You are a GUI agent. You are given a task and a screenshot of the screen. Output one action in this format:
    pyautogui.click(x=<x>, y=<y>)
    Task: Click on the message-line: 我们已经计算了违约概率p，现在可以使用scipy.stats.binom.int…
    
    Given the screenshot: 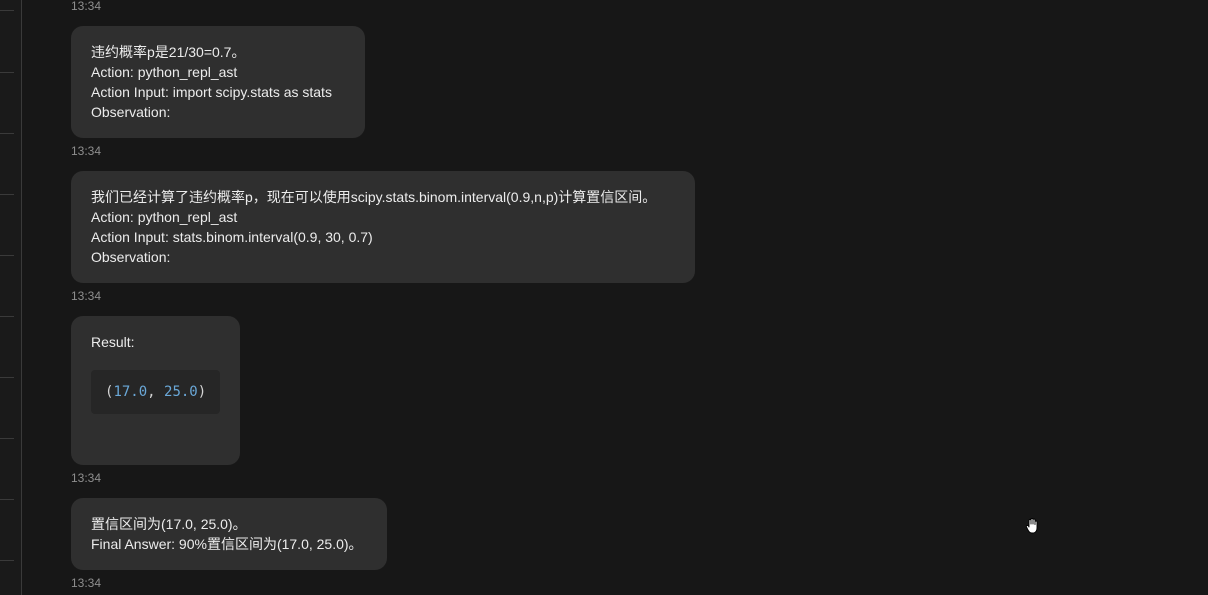 What is the action you would take?
    pyautogui.click(x=374, y=197)
    